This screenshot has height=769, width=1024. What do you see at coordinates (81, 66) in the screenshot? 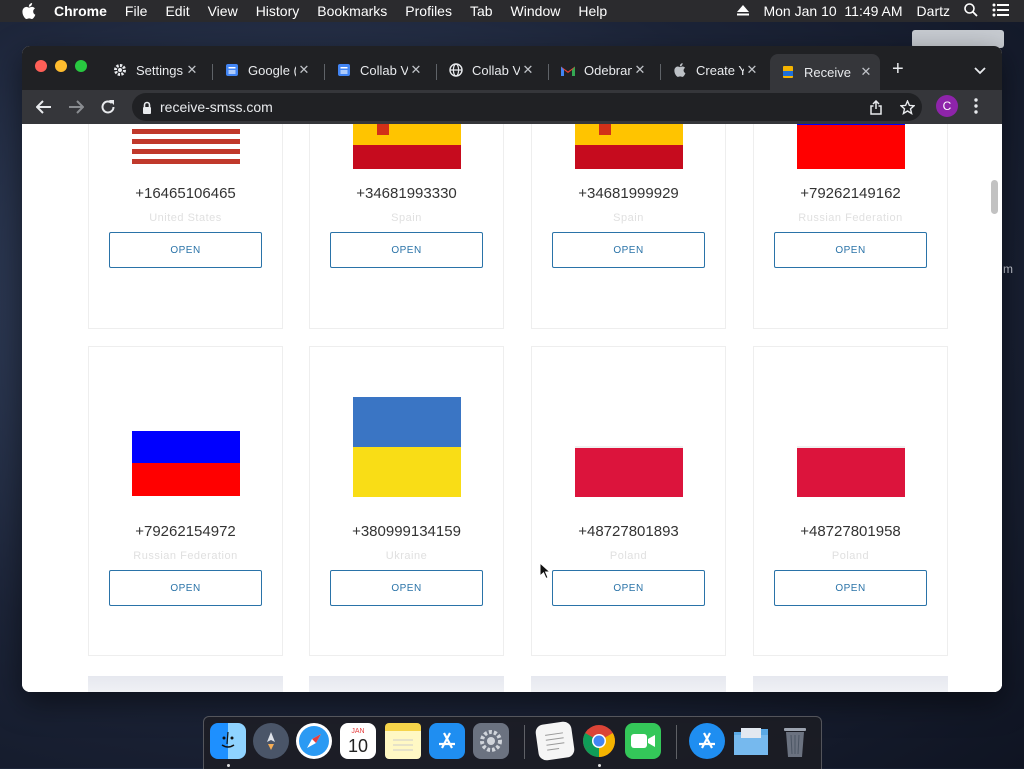
I see `zoom-window-button` at bounding box center [81, 66].